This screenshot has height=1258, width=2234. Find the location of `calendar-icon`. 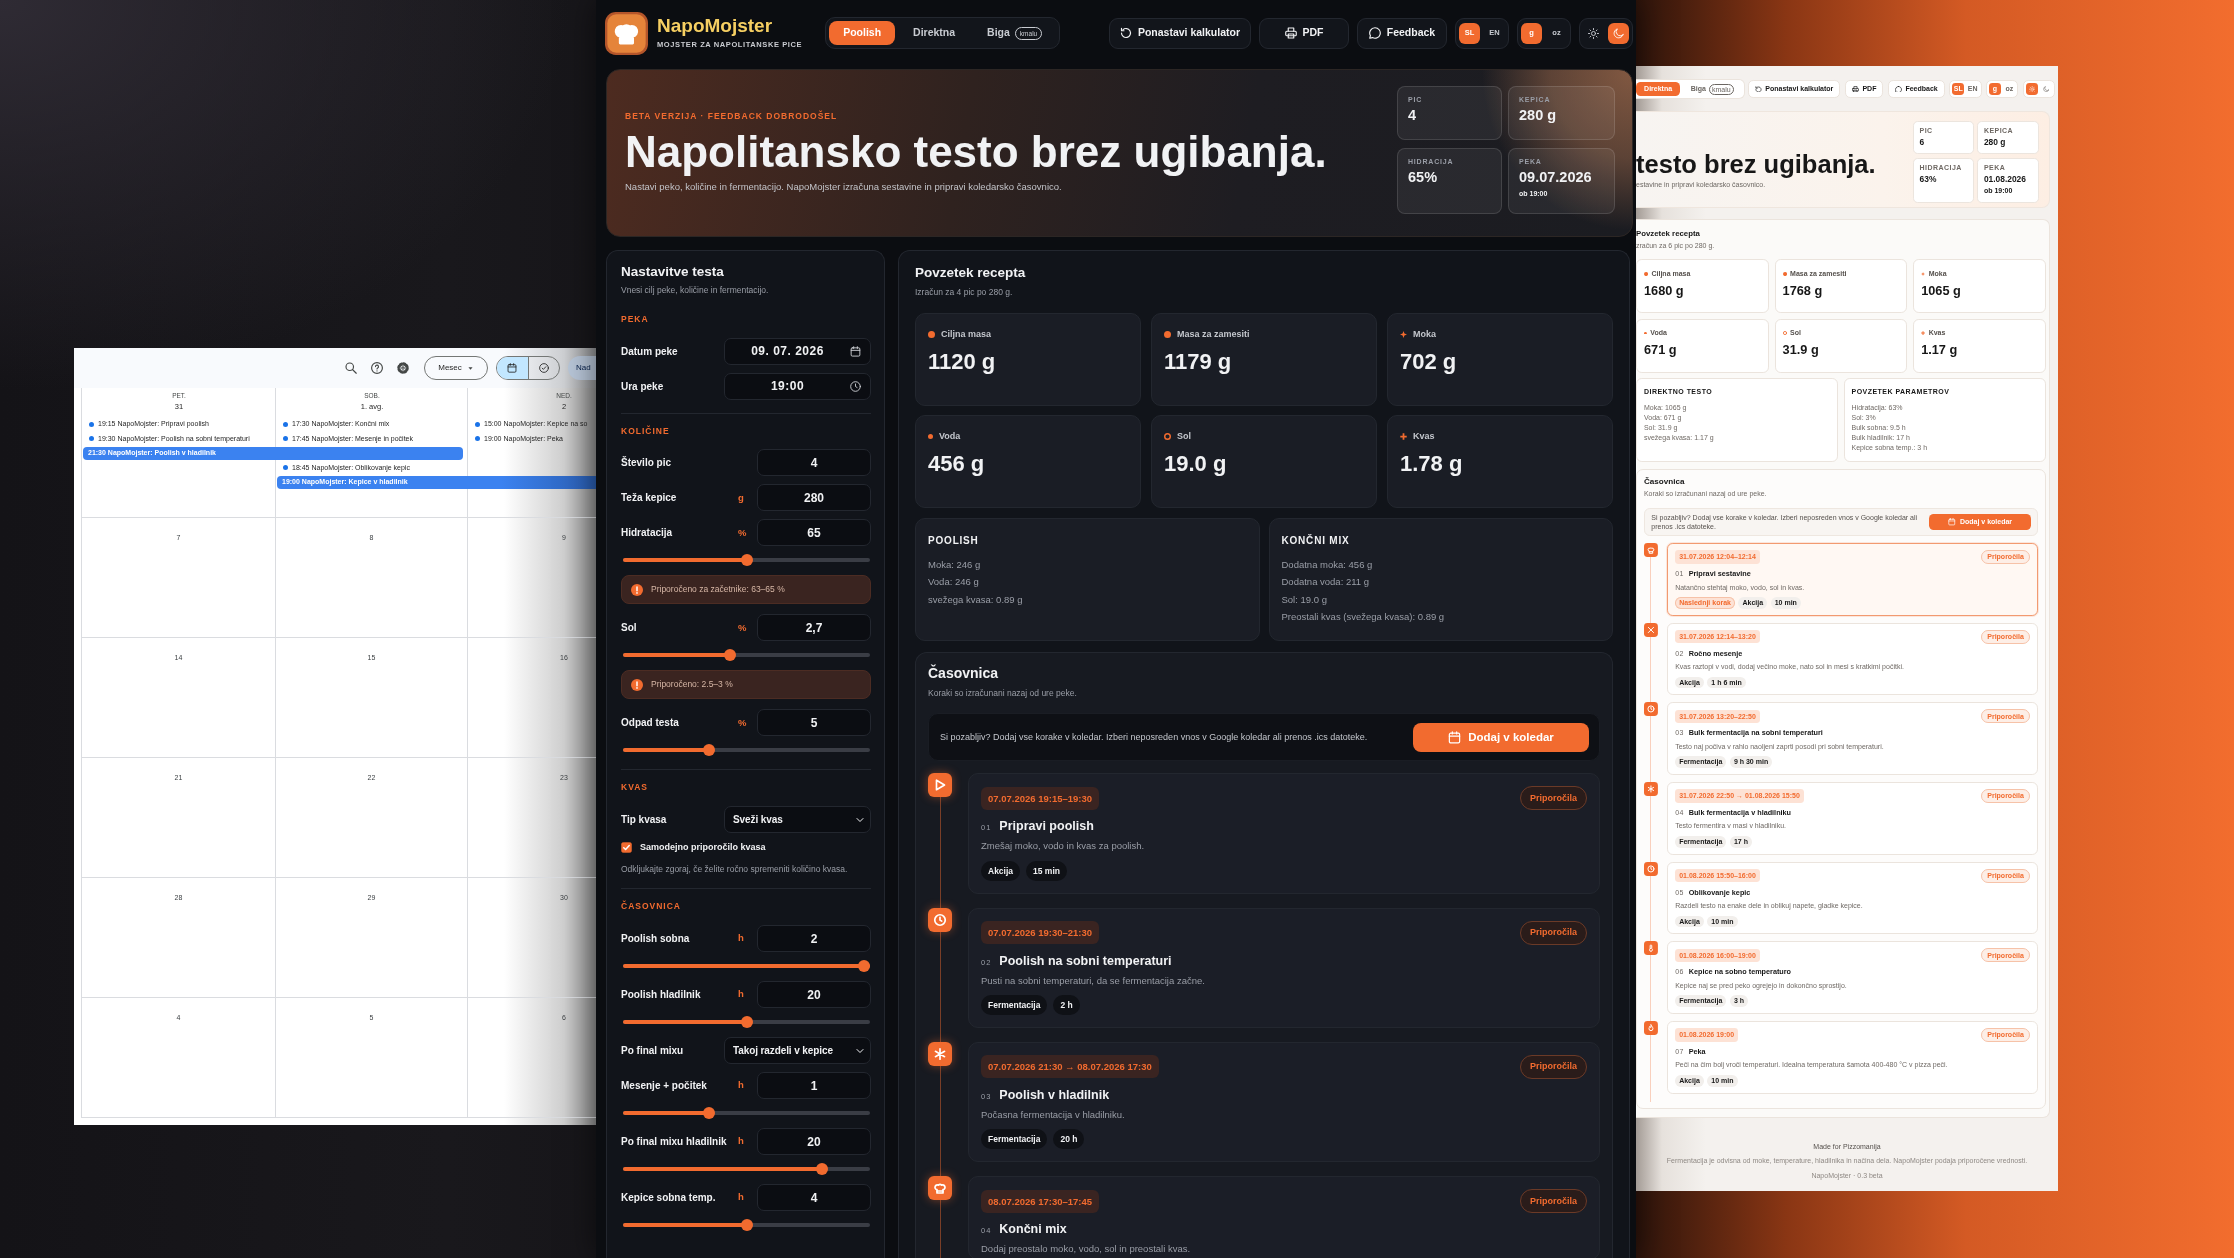

calendar-icon is located at coordinates (512, 368).